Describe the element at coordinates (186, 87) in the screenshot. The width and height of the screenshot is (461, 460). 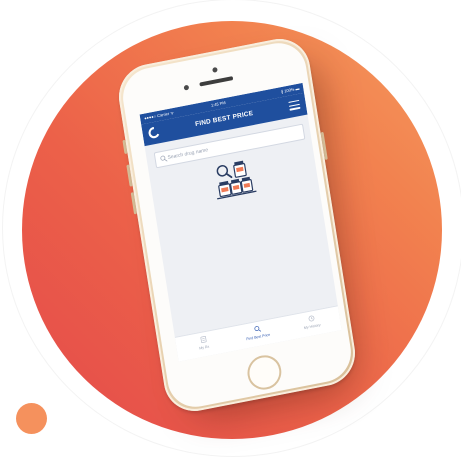
I see `proximity-sensor` at that location.